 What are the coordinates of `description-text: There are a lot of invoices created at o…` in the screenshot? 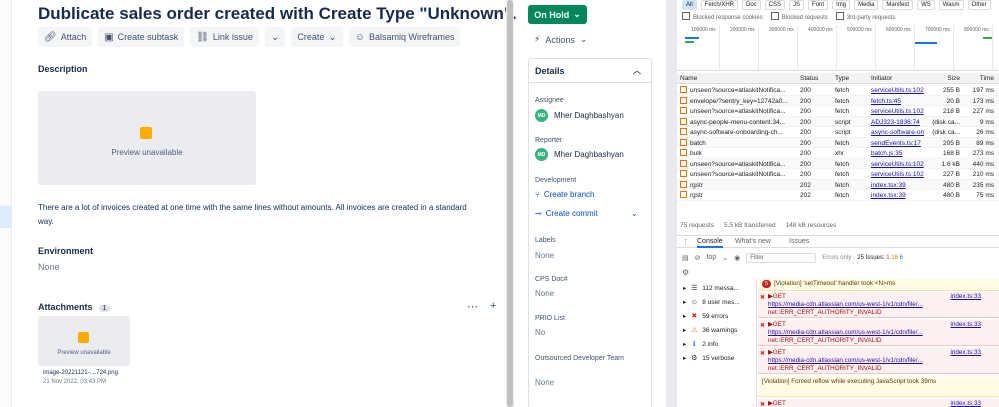 It's located at (258, 215).